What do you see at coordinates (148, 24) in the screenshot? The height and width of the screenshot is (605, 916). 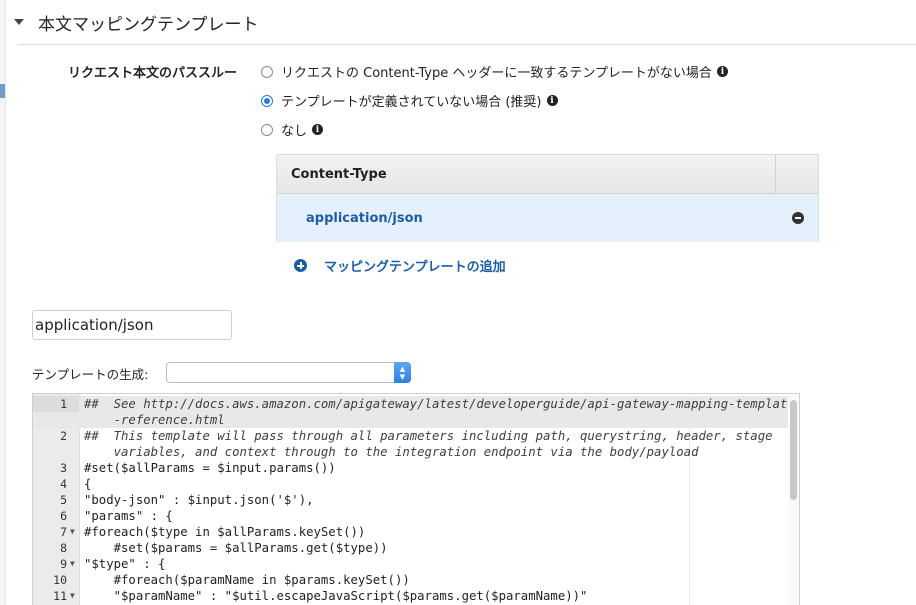 I see `section-title: 本文マッピングテンプレート` at bounding box center [148, 24].